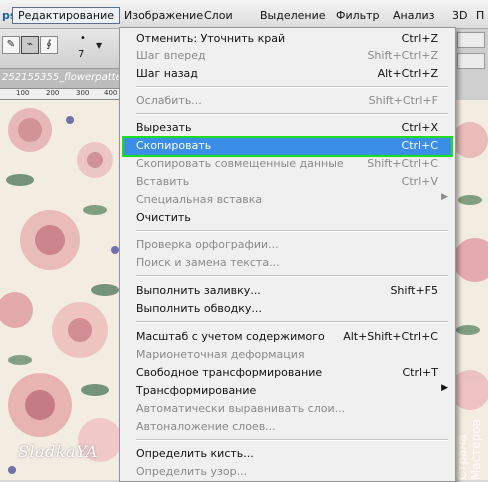  Describe the element at coordinates (111, 93) in the screenshot. I see `ruler-tick: 400` at that location.